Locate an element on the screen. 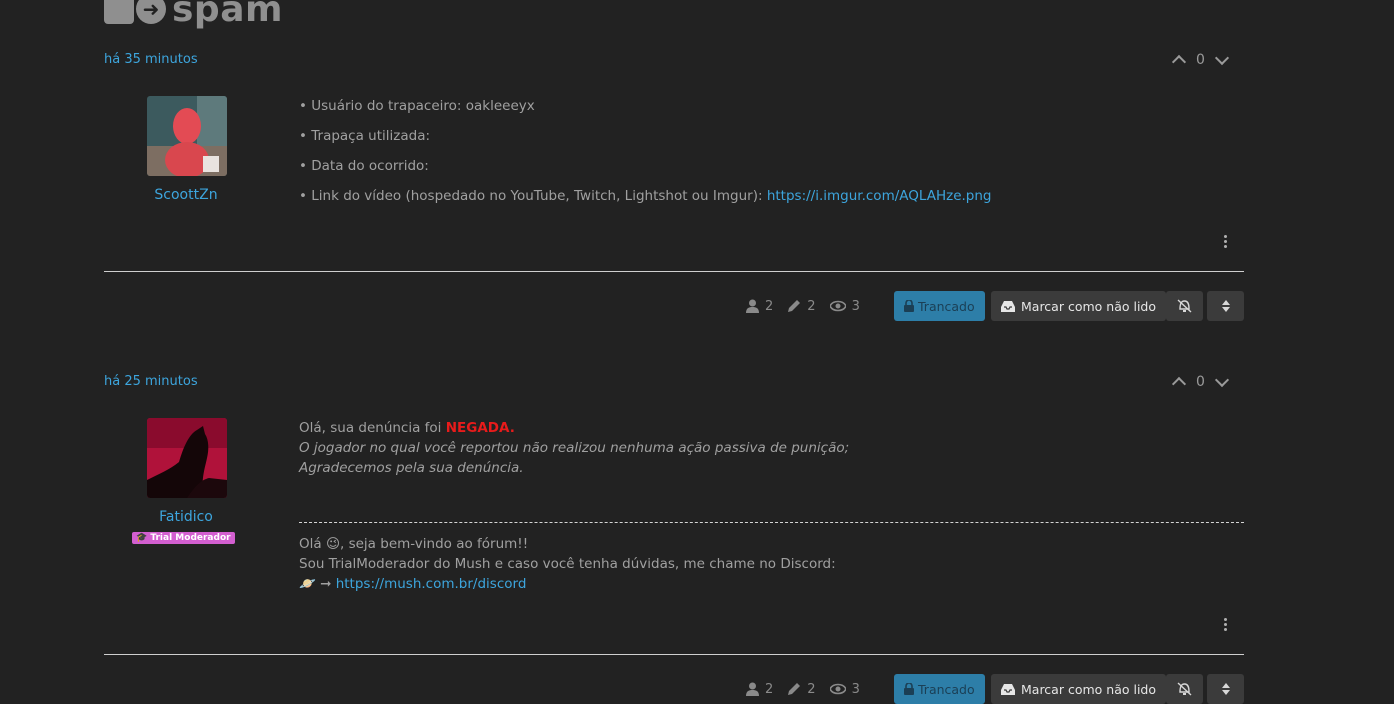 The image size is (1394, 704). verdict-line: Olá, sua denúncia foi NEGADA. is located at coordinates (574, 428).